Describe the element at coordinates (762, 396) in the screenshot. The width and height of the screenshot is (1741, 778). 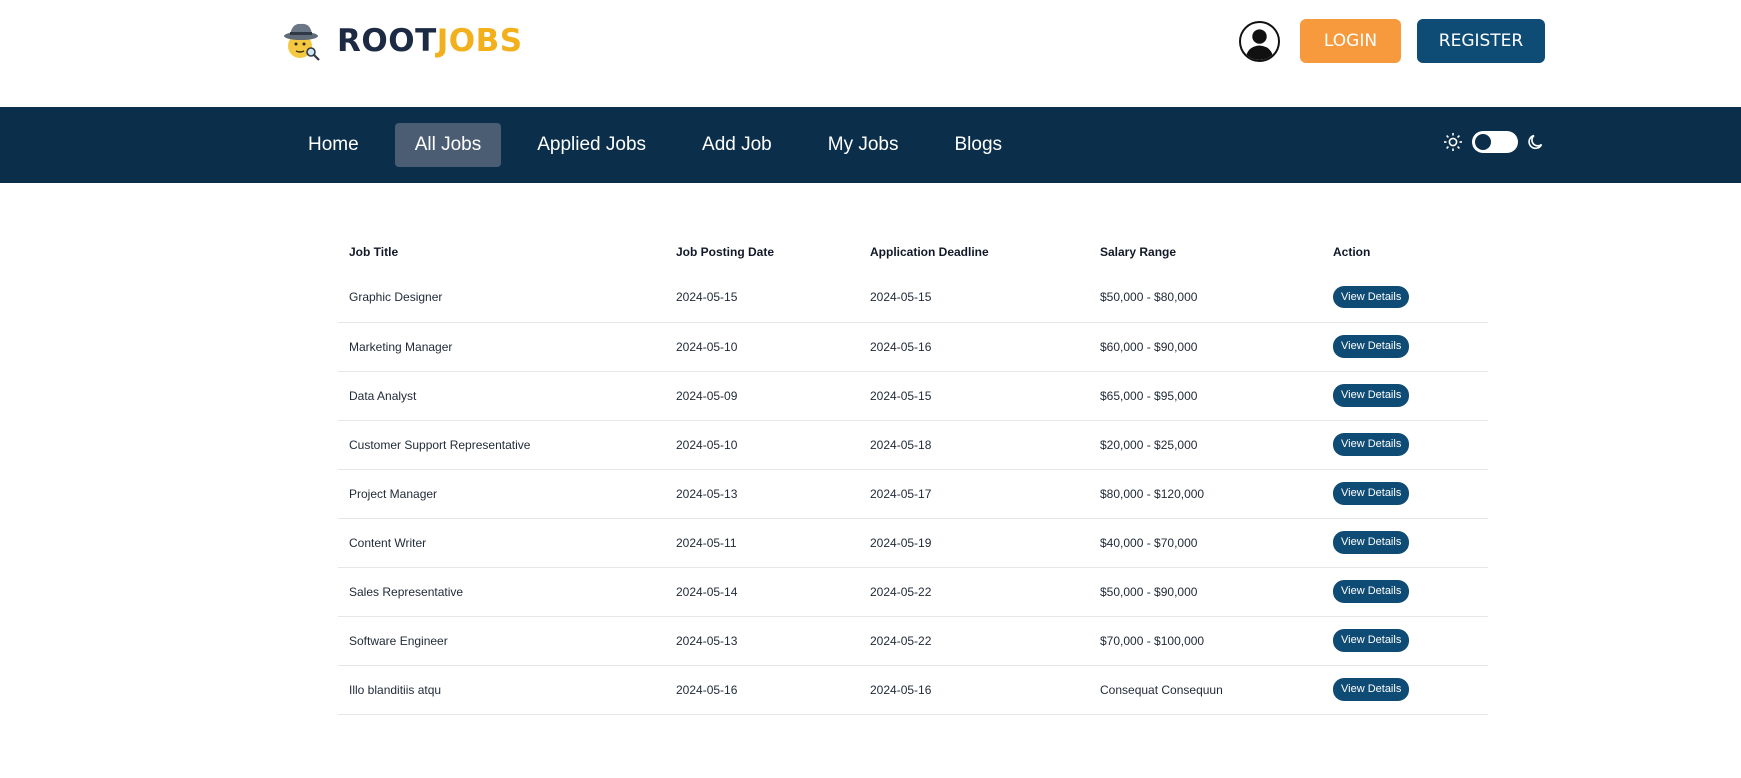
I see `cell-posting-date: 2024-05-09` at that location.